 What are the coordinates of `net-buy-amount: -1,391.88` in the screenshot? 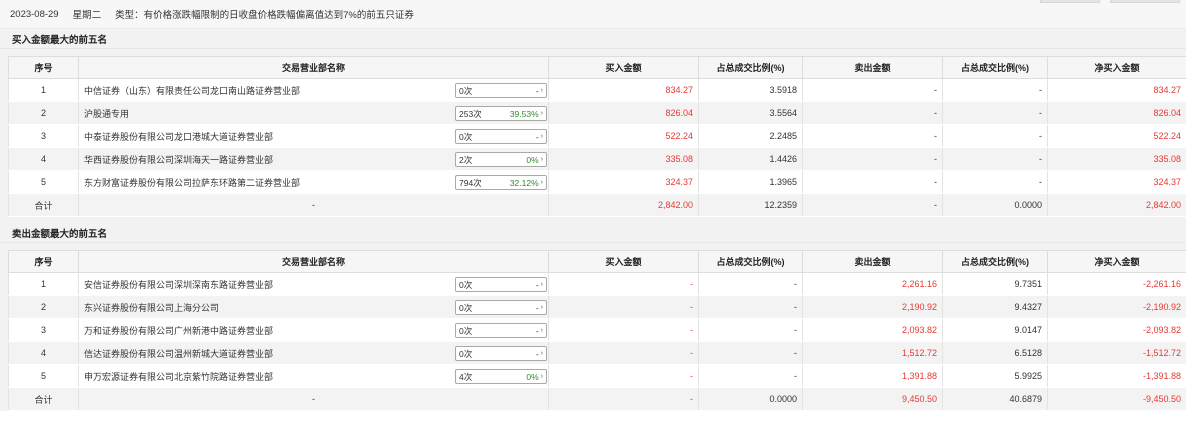 It's located at (1116, 376).